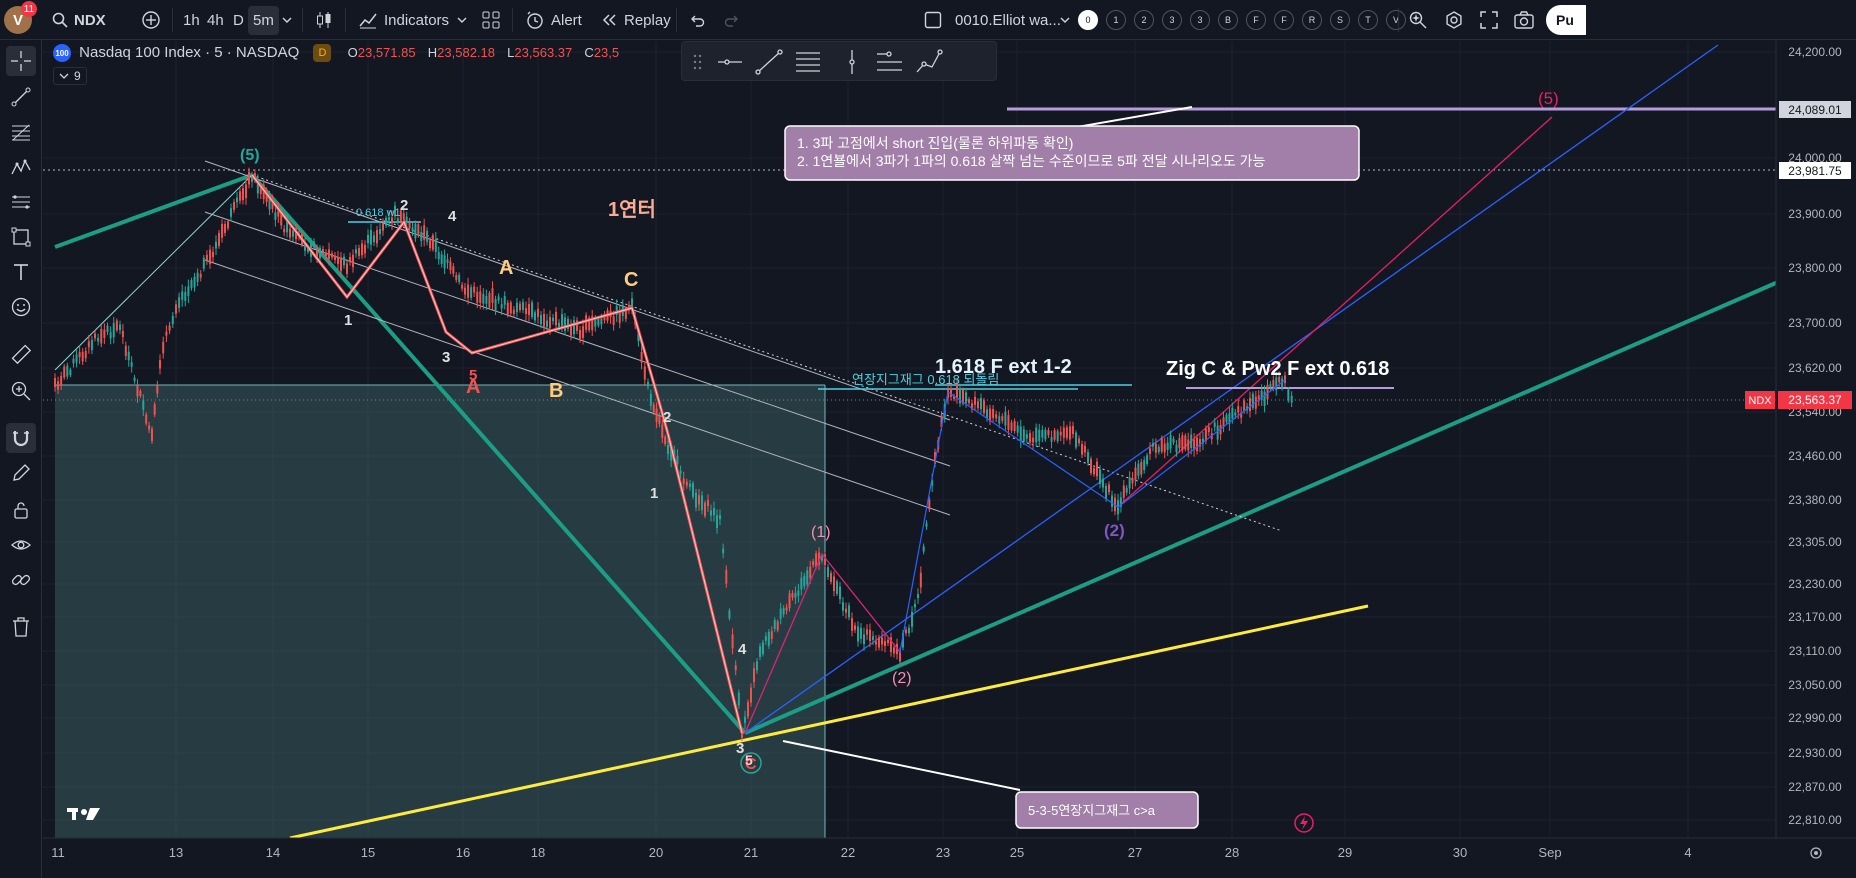 The width and height of the screenshot is (1856, 878). I want to click on hotkey-f: F, so click(1256, 20).